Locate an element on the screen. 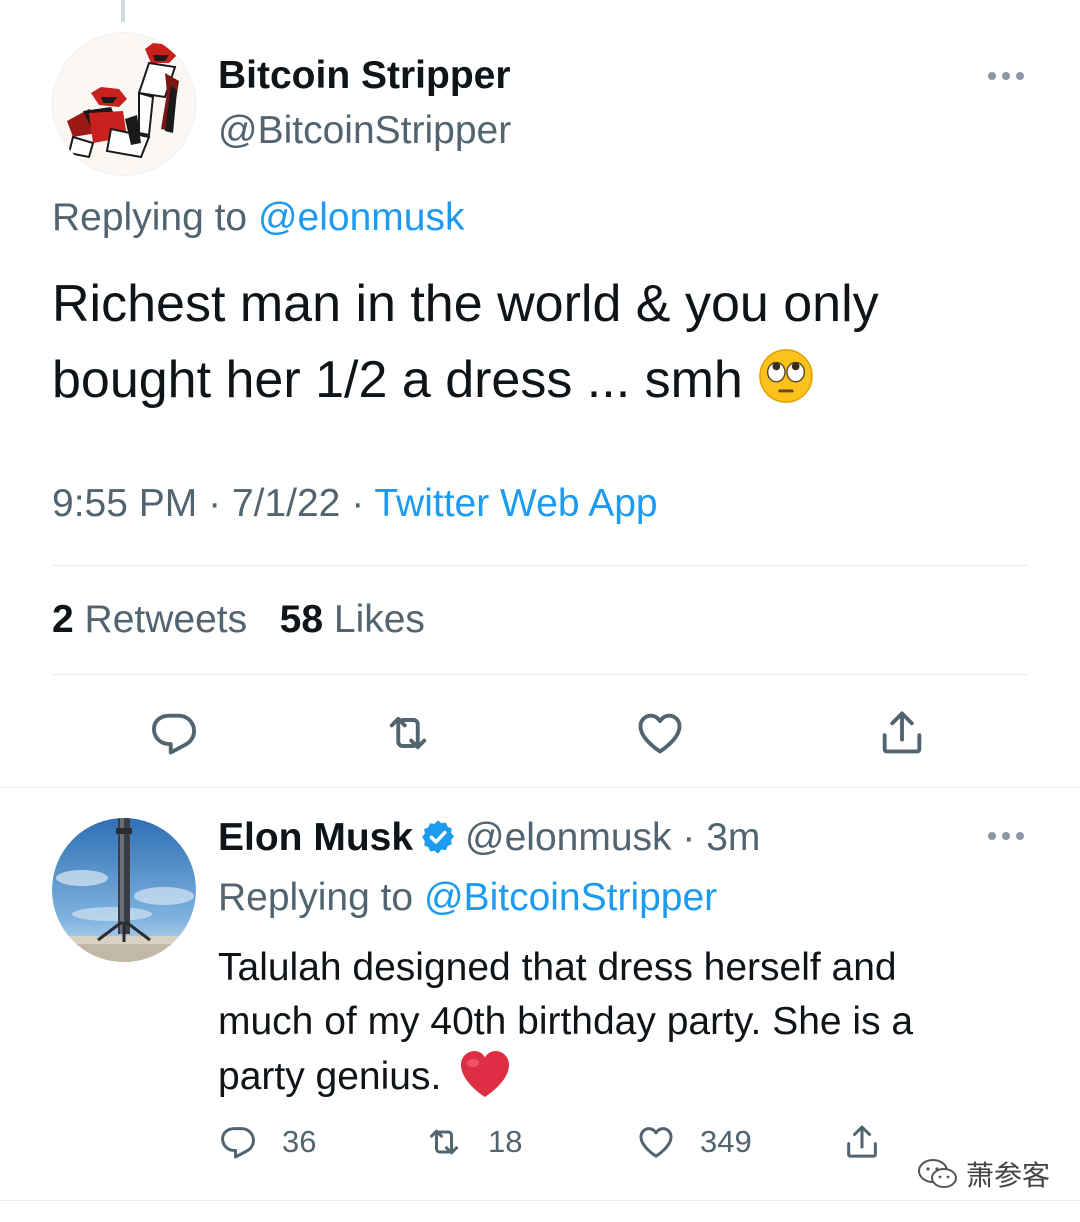  replying-to-handle-link: @elonmusk is located at coordinates (361, 217).